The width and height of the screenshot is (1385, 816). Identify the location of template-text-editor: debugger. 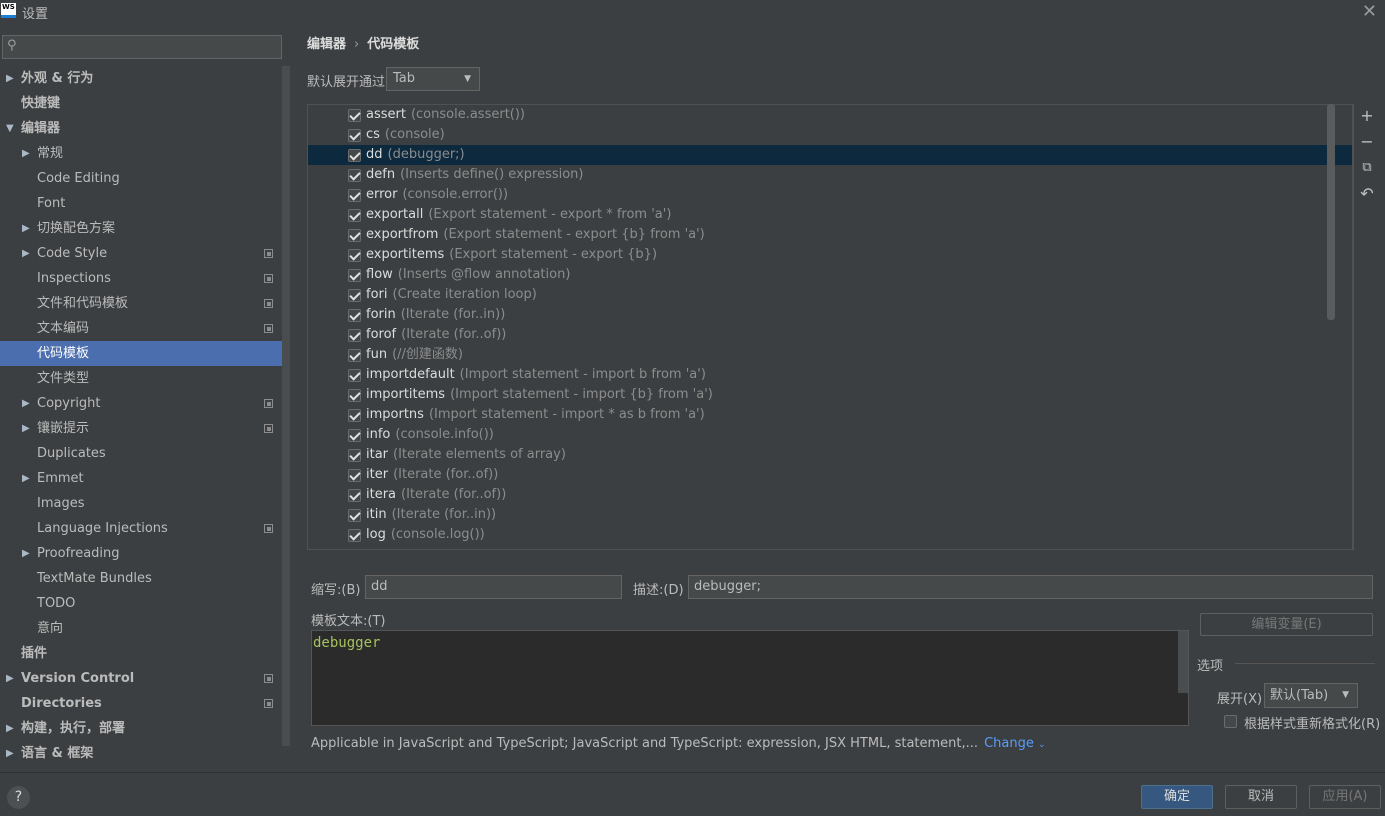
(750, 678).